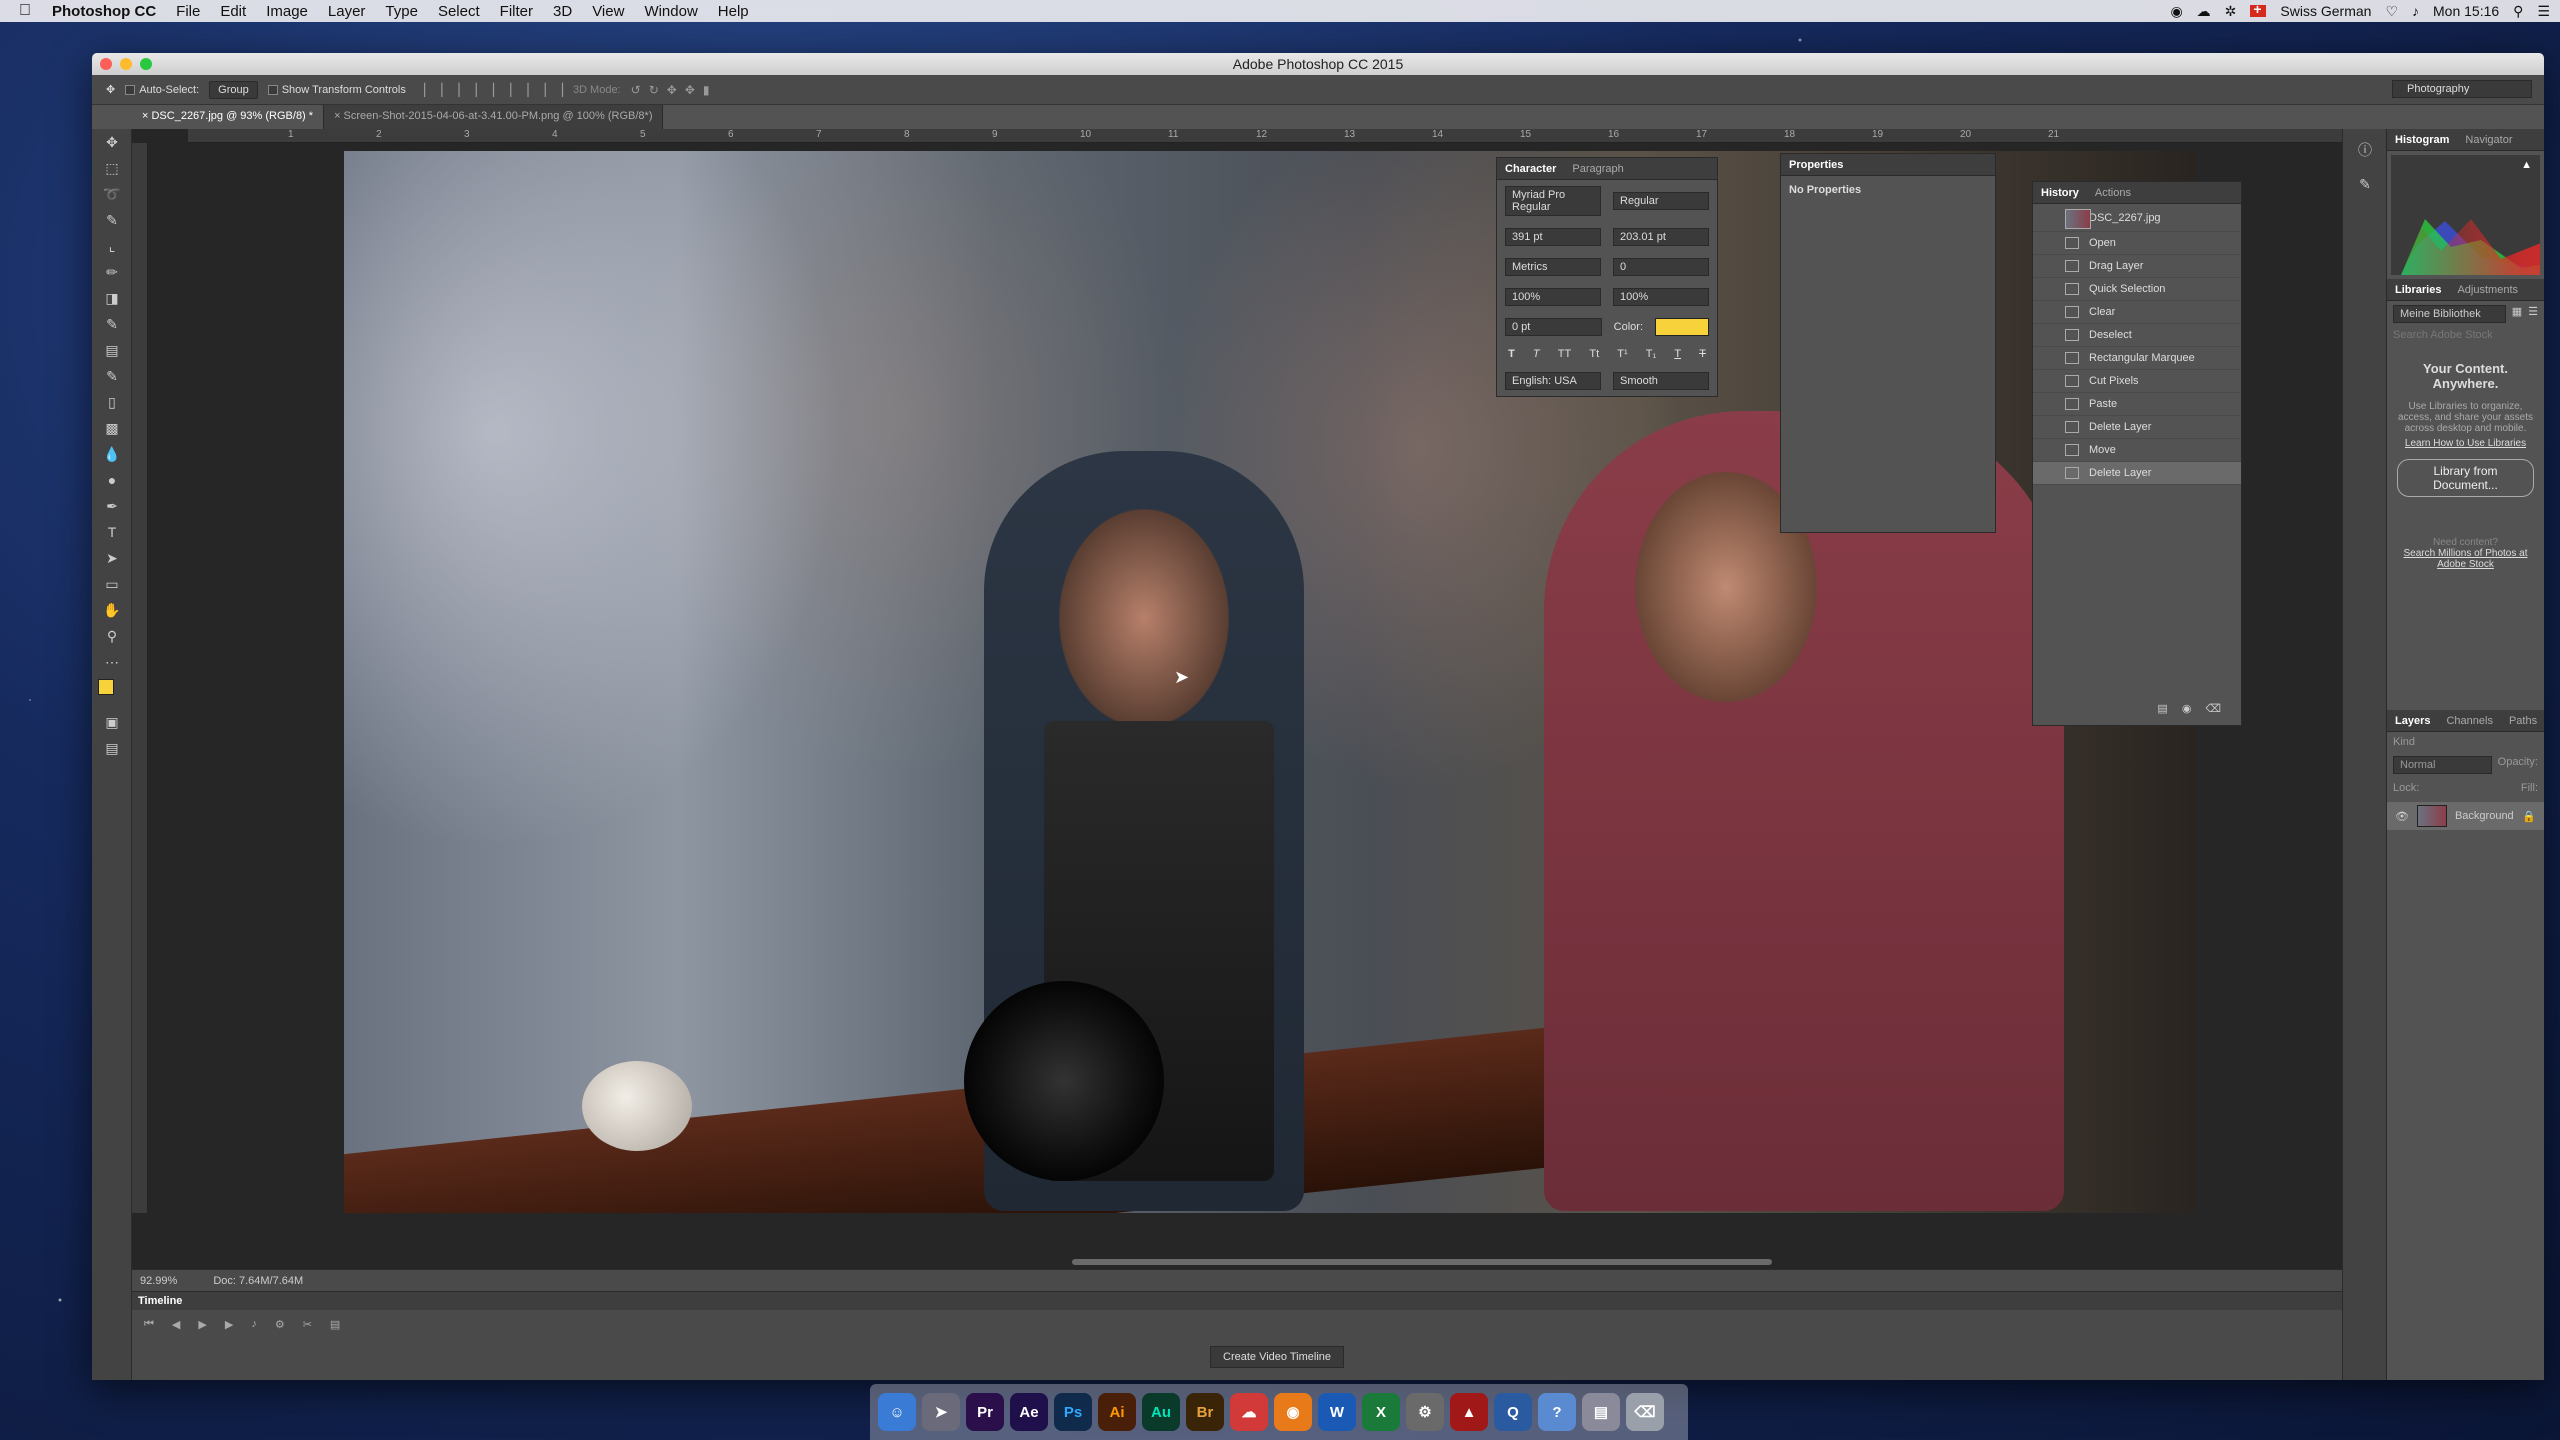 The image size is (2560, 1440). What do you see at coordinates (1661, 267) in the screenshot?
I see `tracking-field: 0` at bounding box center [1661, 267].